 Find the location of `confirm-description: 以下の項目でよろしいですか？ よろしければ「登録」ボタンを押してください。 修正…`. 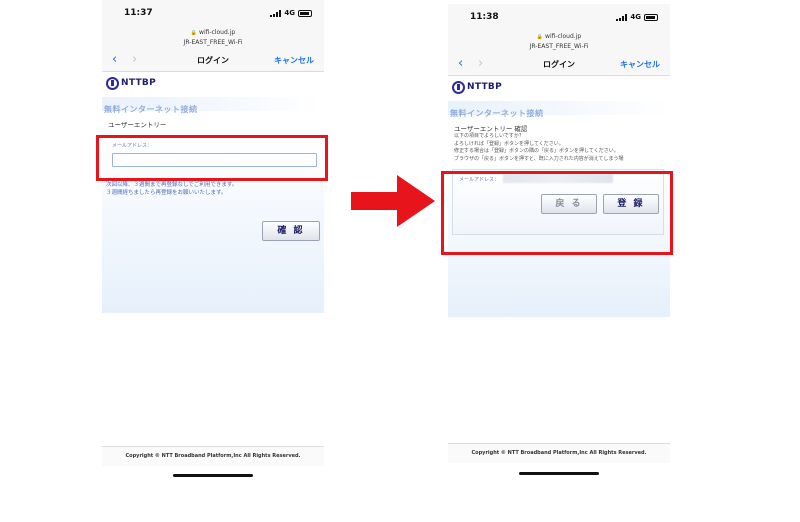

confirm-description: 以下の項目でよろしいですか？ よろしければ「登録」ボタンを押してください。 修正… is located at coordinates (539, 147).